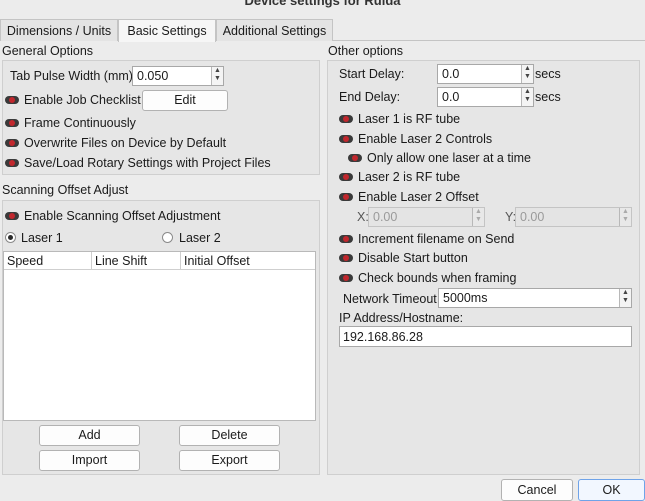 The width and height of the screenshot is (645, 501). I want to click on tab-additional-settings: Additional Settings, so click(274, 30).